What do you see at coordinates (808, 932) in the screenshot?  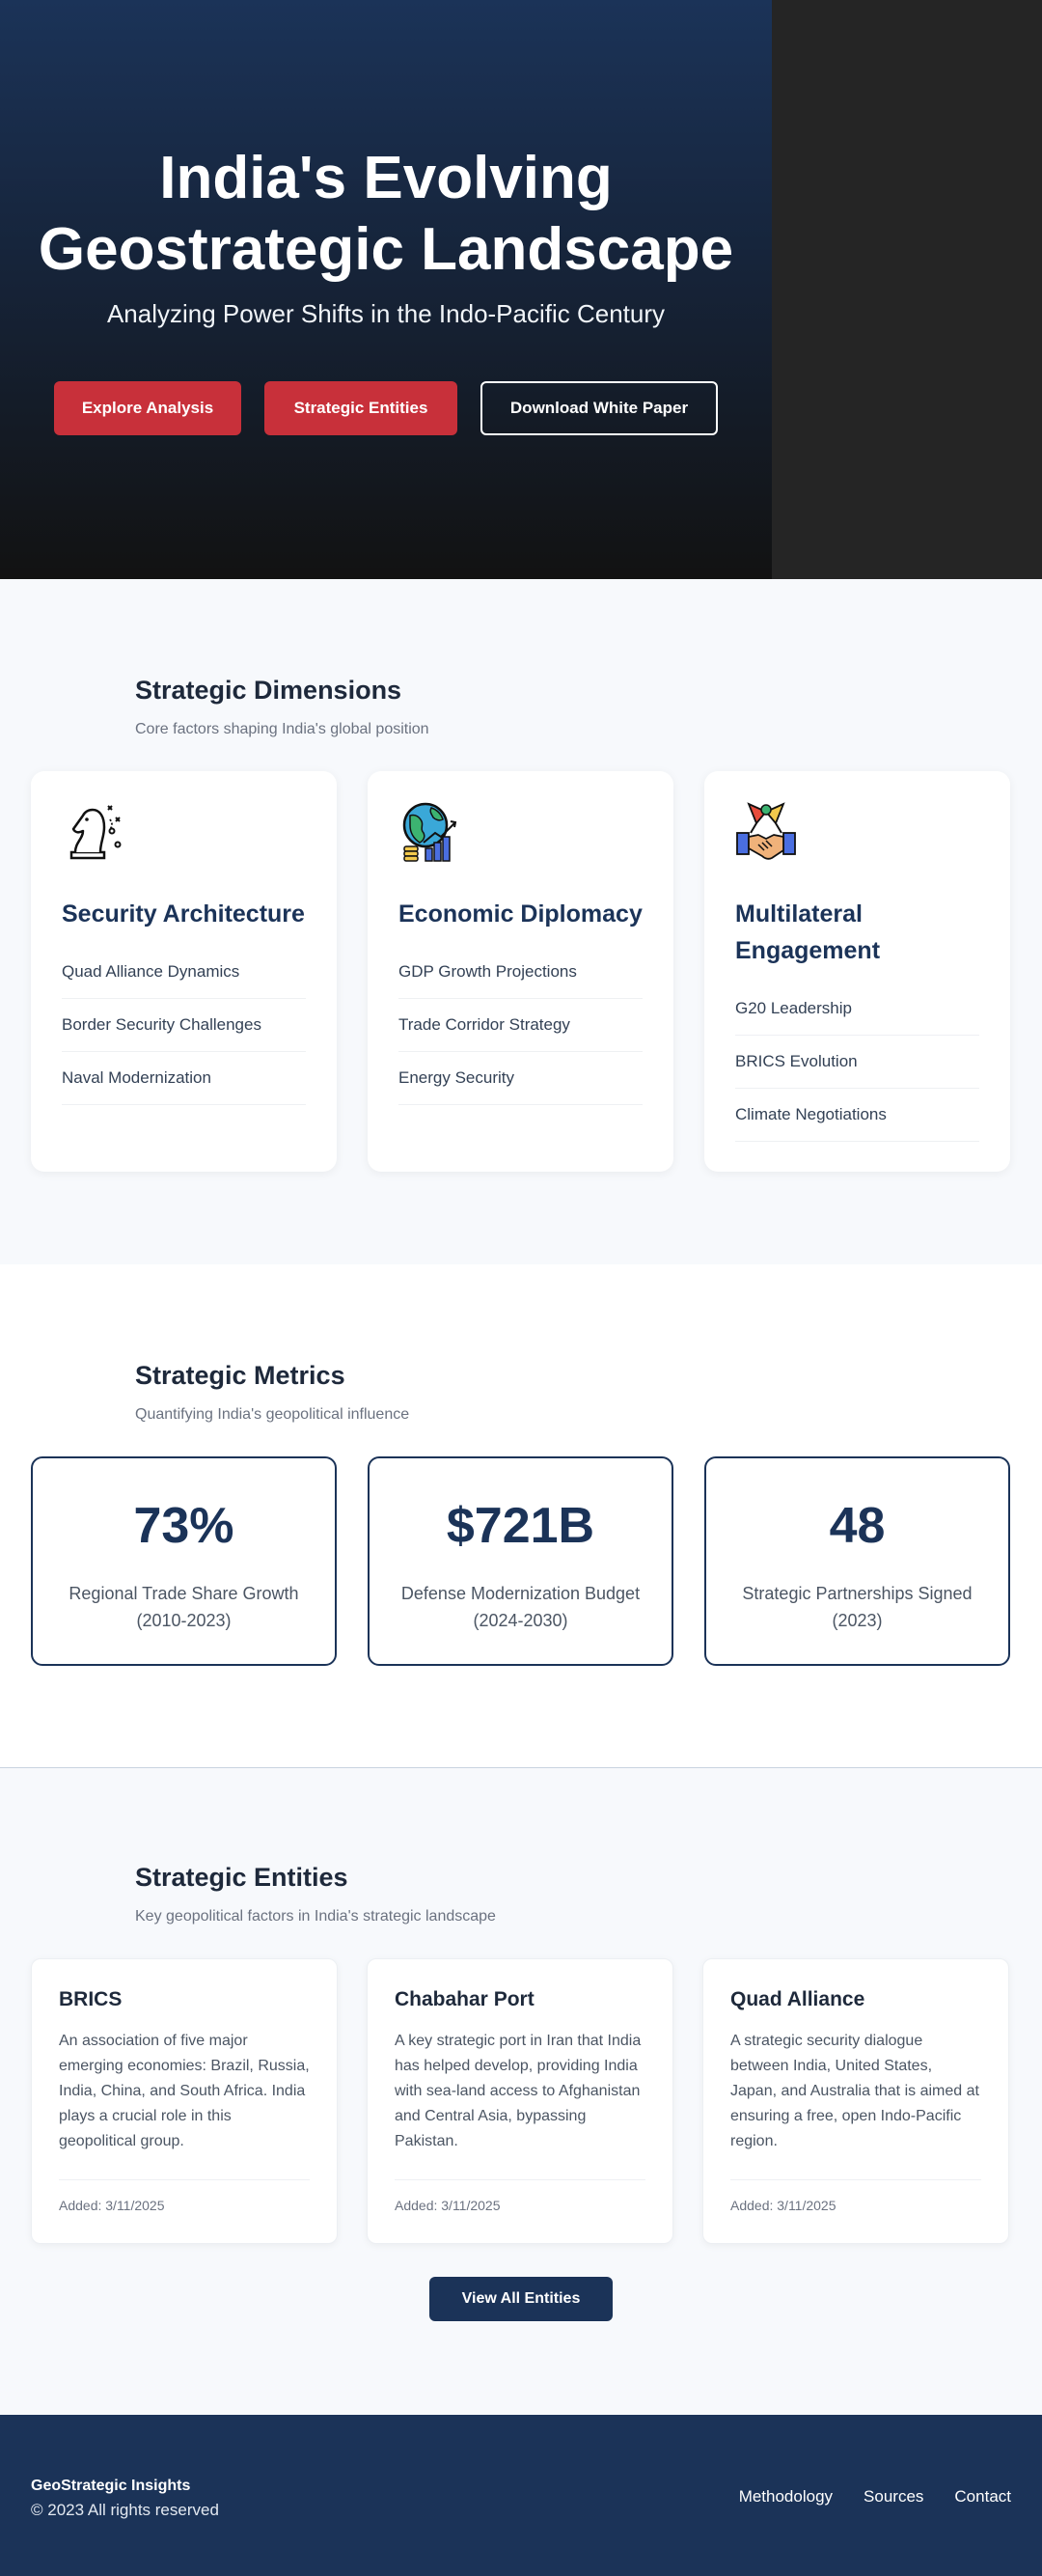 I see `dimension-title: Multilateral Engagement` at bounding box center [808, 932].